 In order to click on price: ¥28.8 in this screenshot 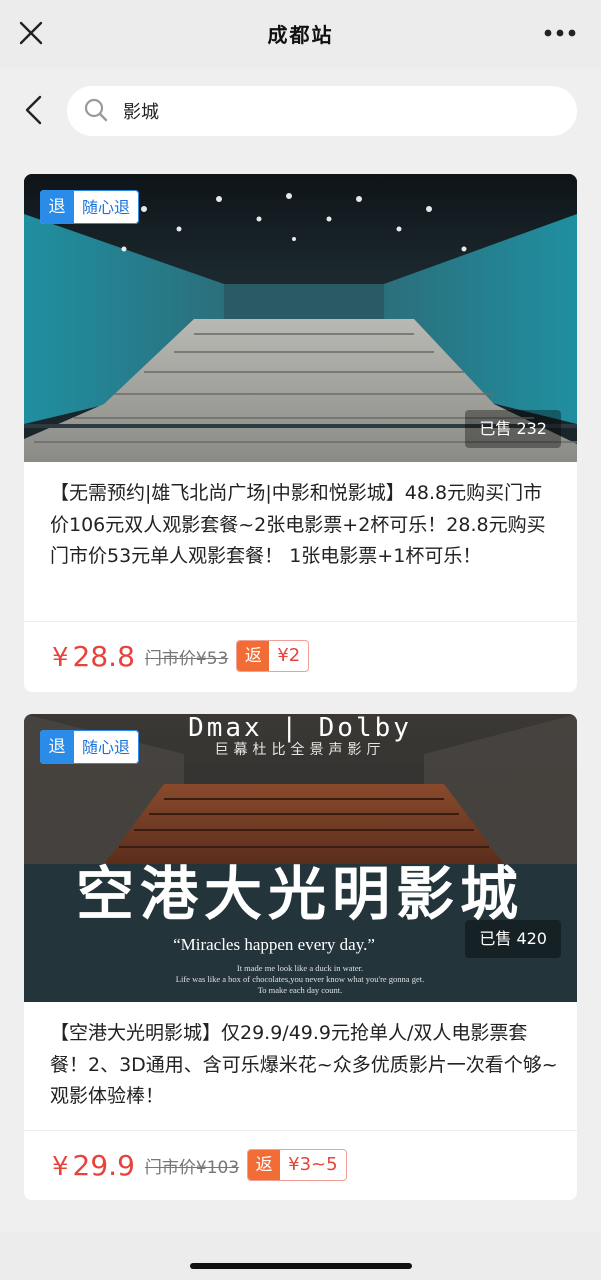, I will do `click(93, 656)`.